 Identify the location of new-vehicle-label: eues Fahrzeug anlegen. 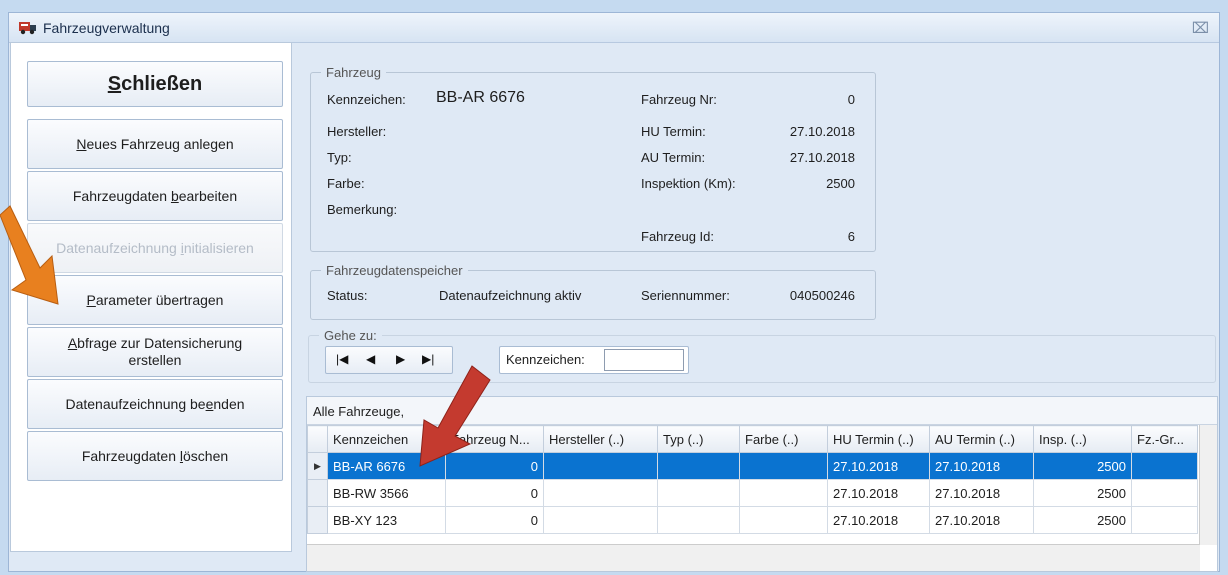
(160, 144).